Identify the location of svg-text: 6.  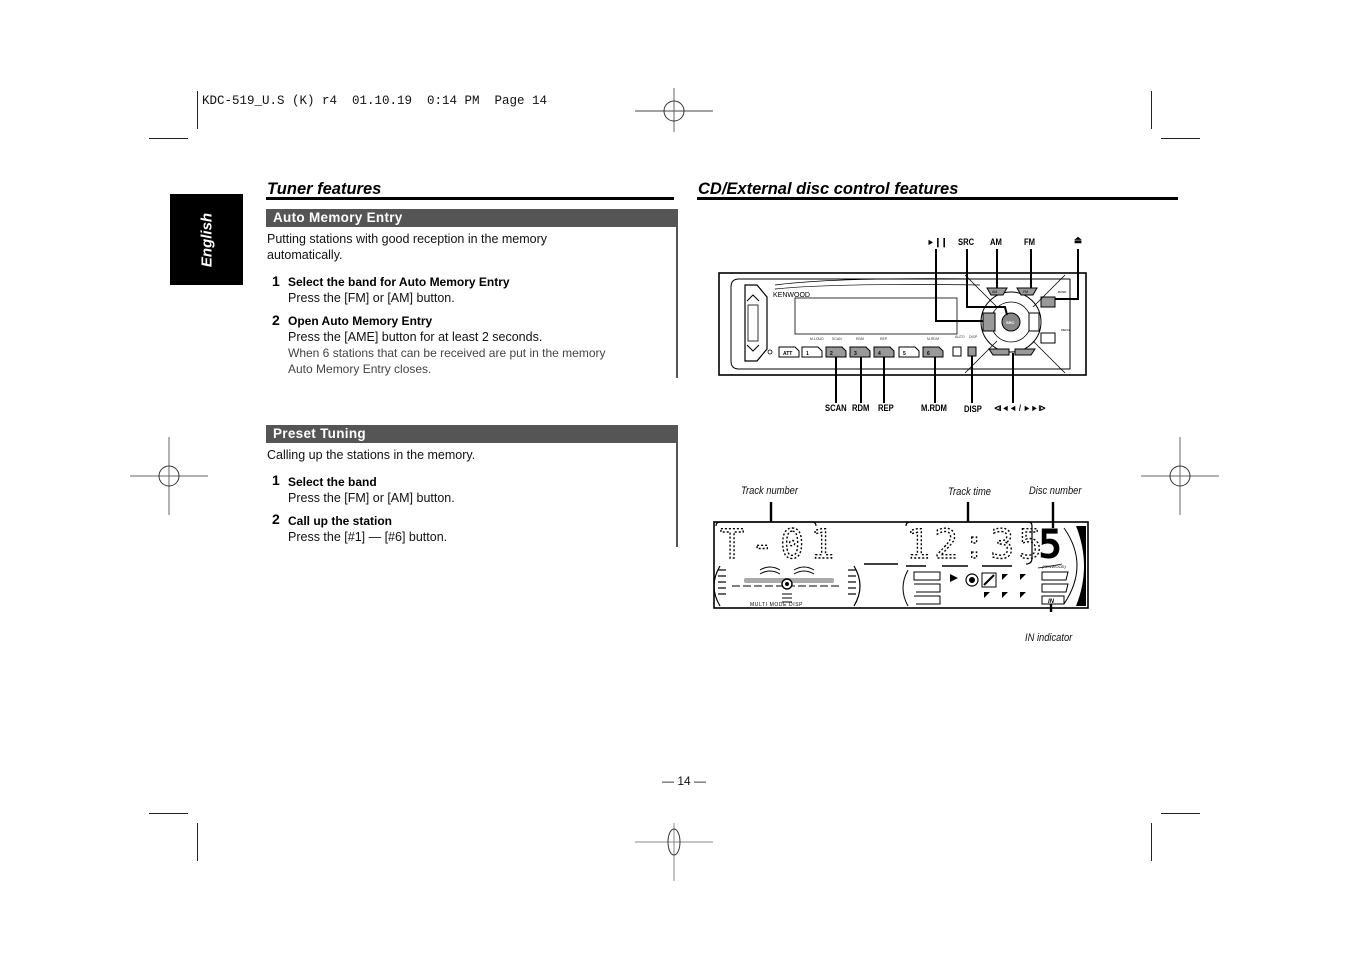
(928, 354).